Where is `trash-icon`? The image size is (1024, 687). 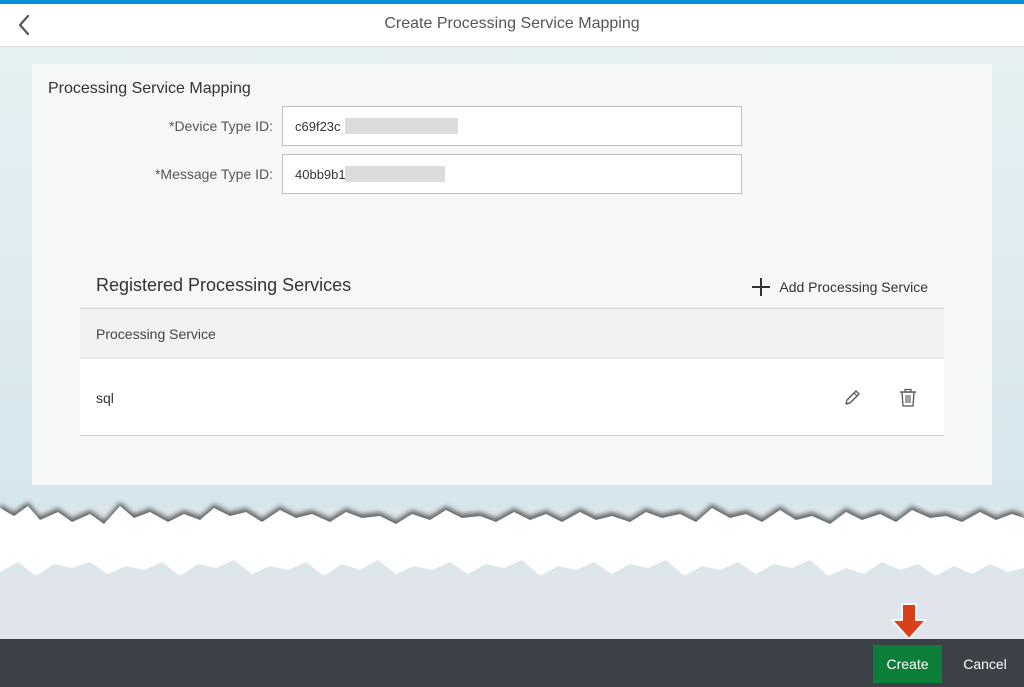
trash-icon is located at coordinates (908, 397).